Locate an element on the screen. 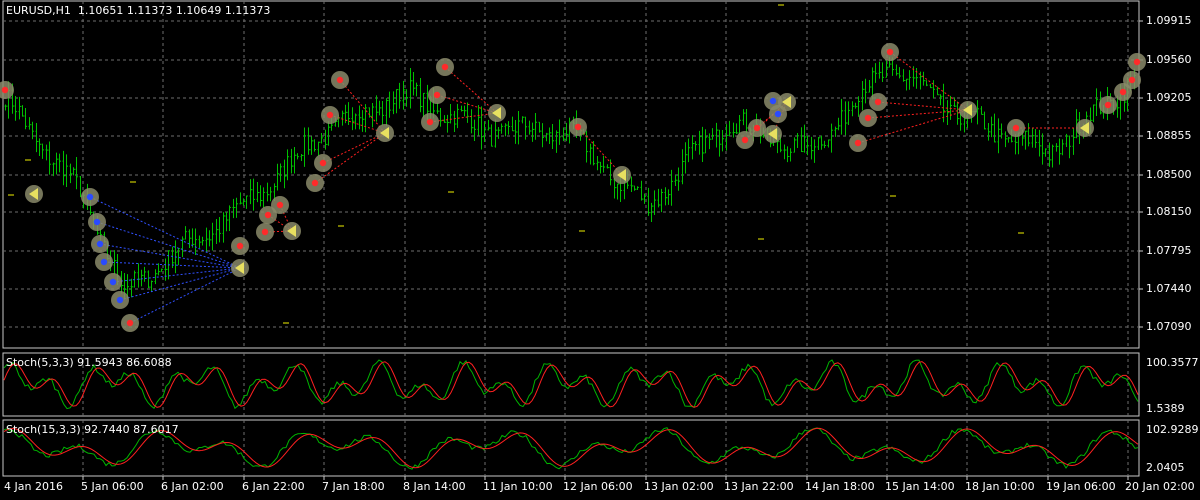 The height and width of the screenshot is (500, 1200). stoch1-values: 91.5943 86.6088 is located at coordinates (124, 362).